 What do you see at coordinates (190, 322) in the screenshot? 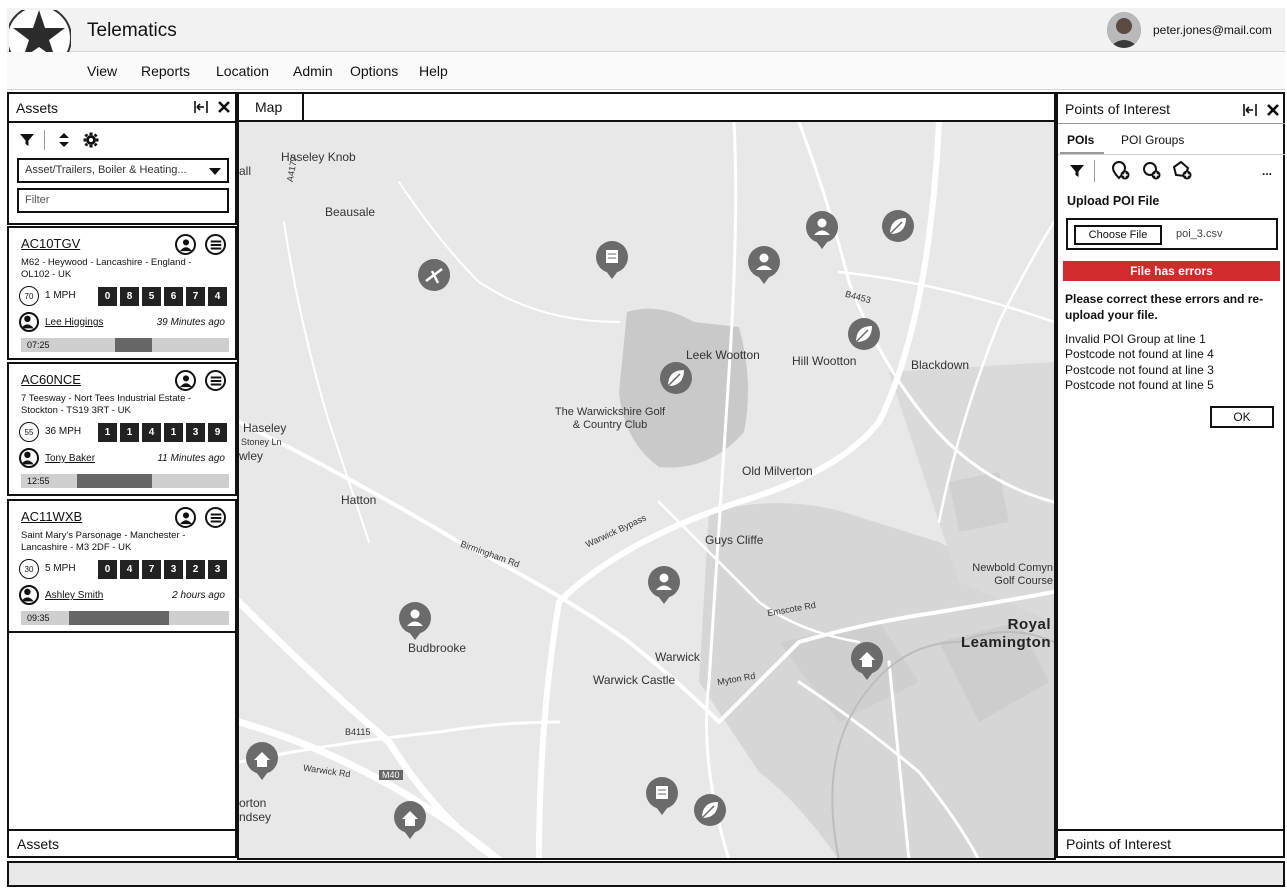
I see `last-seen-time: 39 Minutes ago` at bounding box center [190, 322].